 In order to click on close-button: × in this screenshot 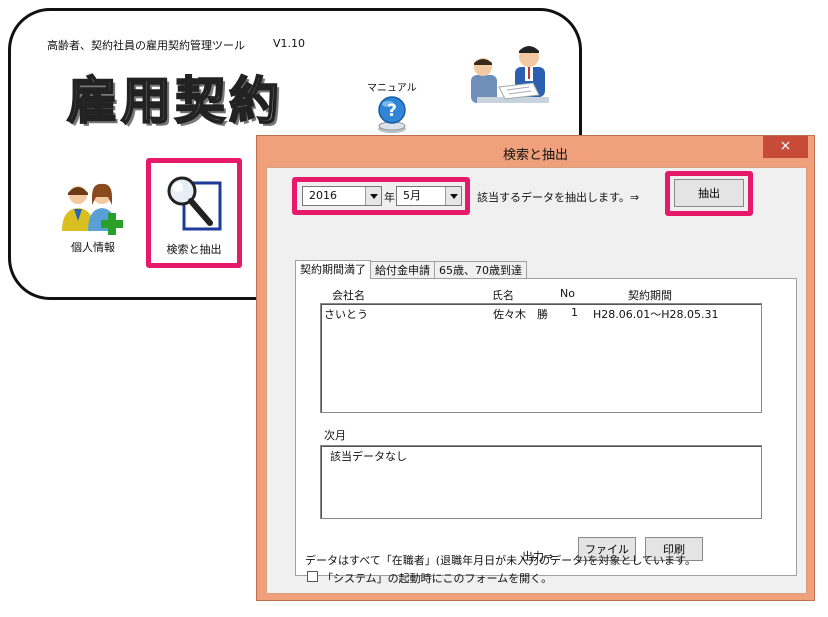, I will do `click(785, 147)`.